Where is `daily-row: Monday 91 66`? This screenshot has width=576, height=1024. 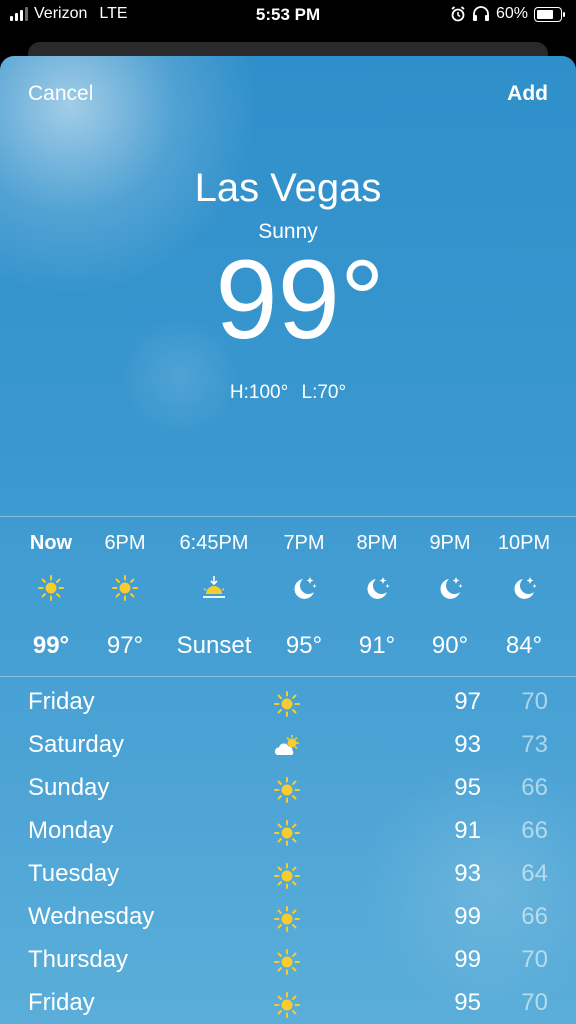
daily-row: Monday 91 66 is located at coordinates (288, 836).